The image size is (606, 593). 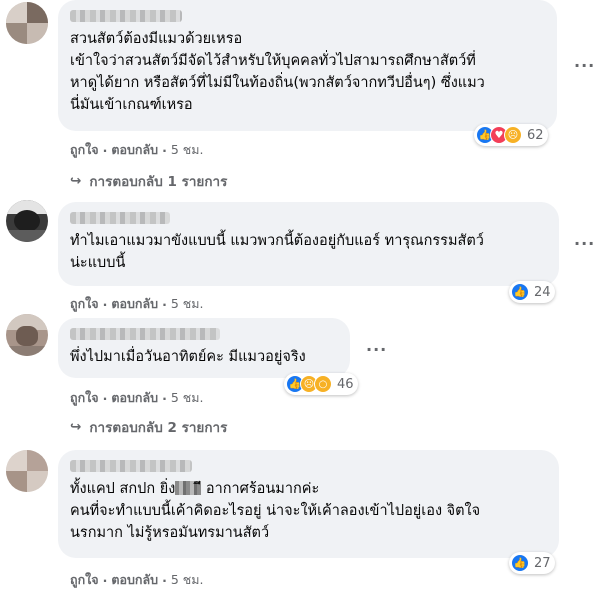 I want to click on view-replies-button: ↪ การตอบกลับ 1 รายการ, so click(x=148, y=181).